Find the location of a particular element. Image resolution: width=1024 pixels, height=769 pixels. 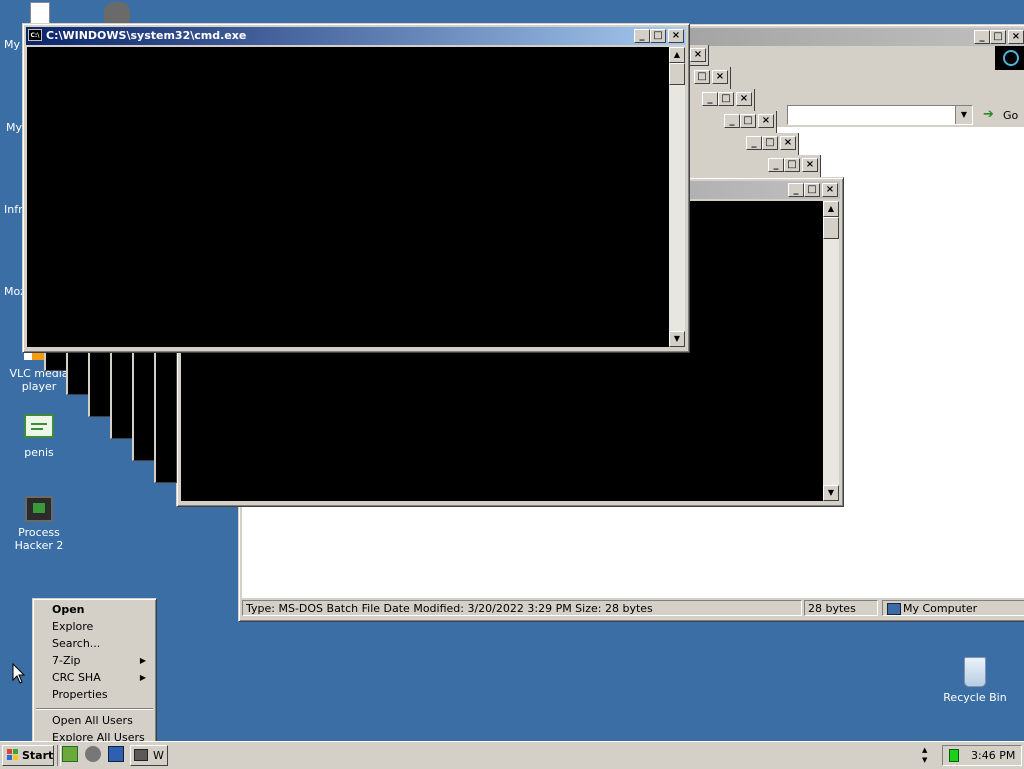

certificate-icon is located at coordinates (39, 426).